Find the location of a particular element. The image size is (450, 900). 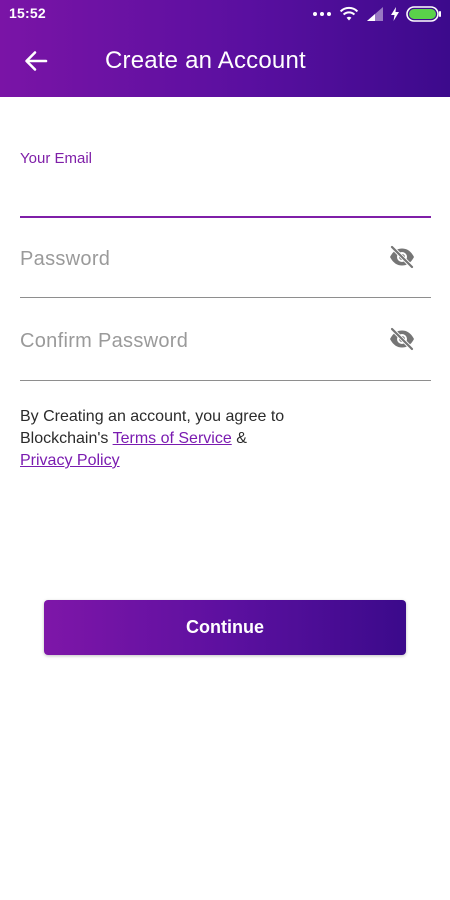

dots-icon is located at coordinates (322, 14).